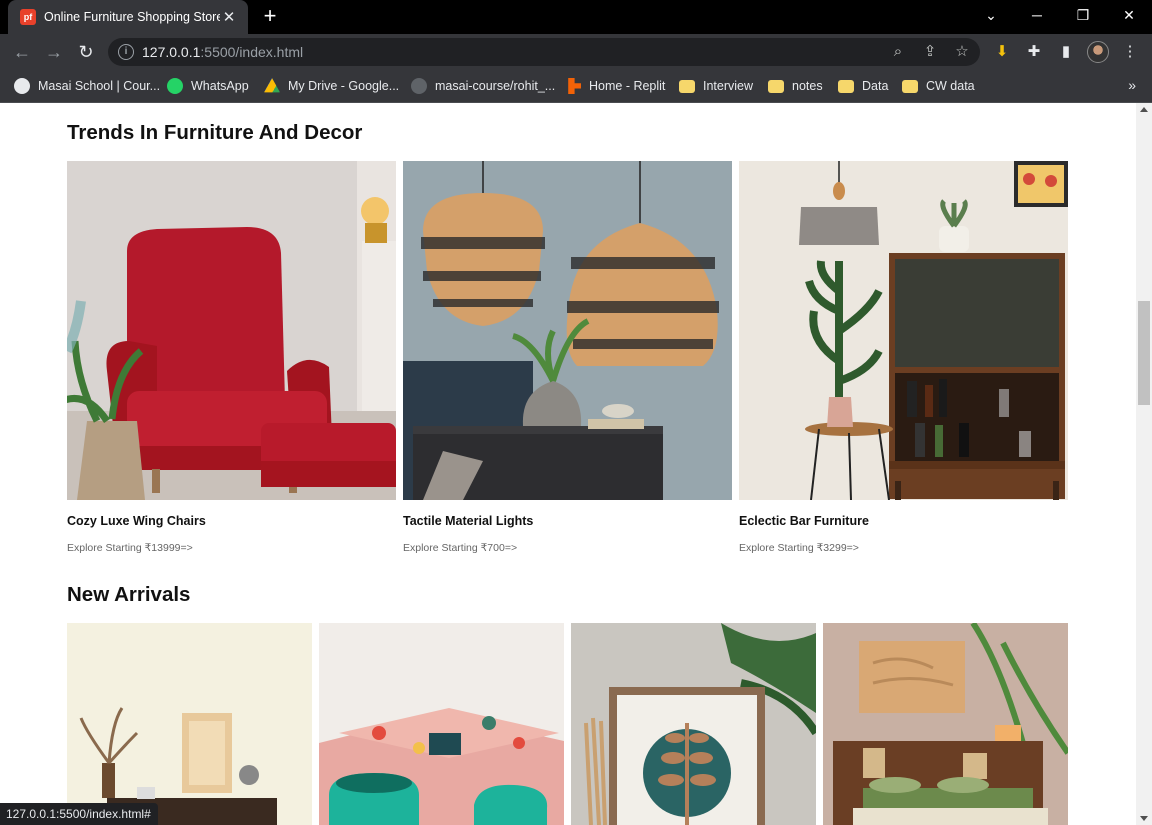 This screenshot has width=1152, height=825. Describe the element at coordinates (1098, 52) in the screenshot. I see `profile-avatar` at that location.